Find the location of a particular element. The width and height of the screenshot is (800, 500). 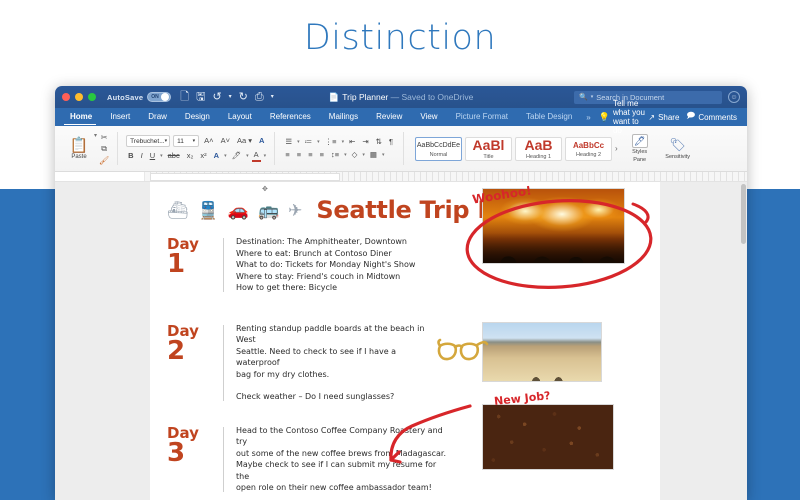

style-normal-label: Normal is located at coordinates (438, 154).